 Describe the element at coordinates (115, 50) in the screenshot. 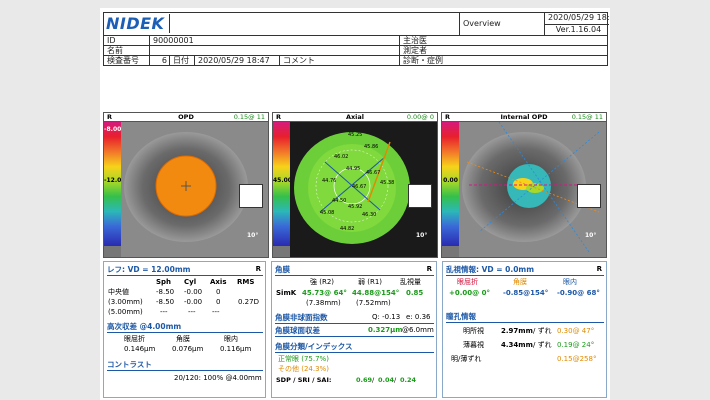

I see `name-label: 名前` at that location.